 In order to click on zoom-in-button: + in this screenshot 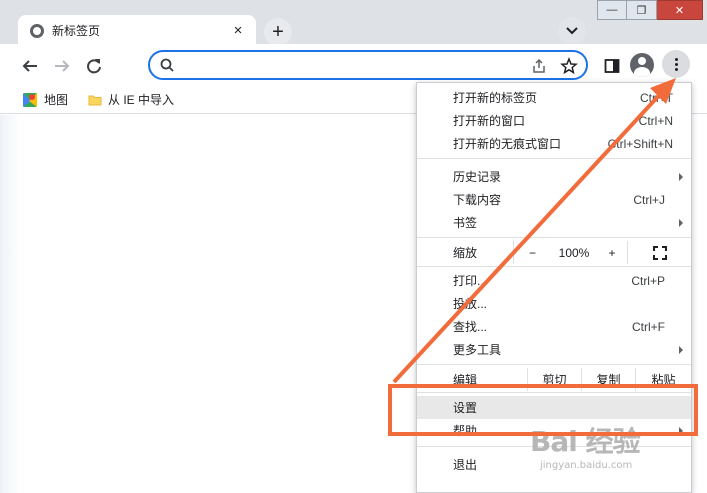, I will do `click(612, 252)`.